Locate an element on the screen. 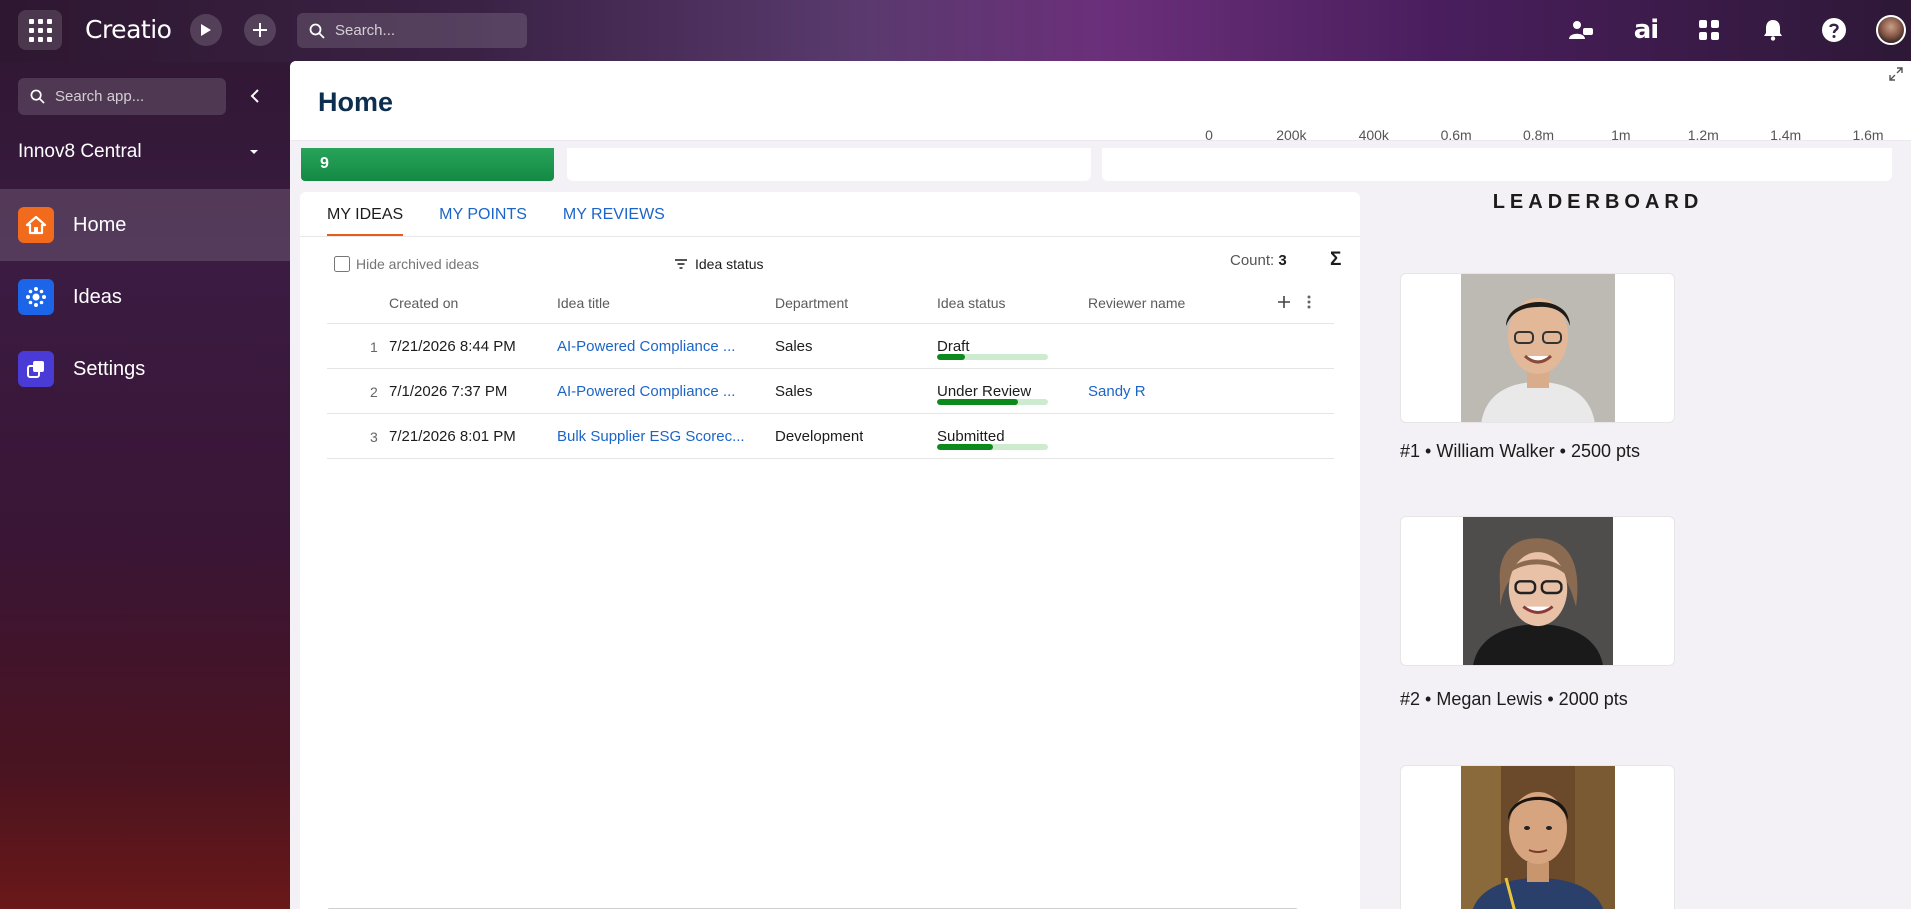 This screenshot has height=909, width=1911. kpi-ideas-count: 9 is located at coordinates (427, 164).